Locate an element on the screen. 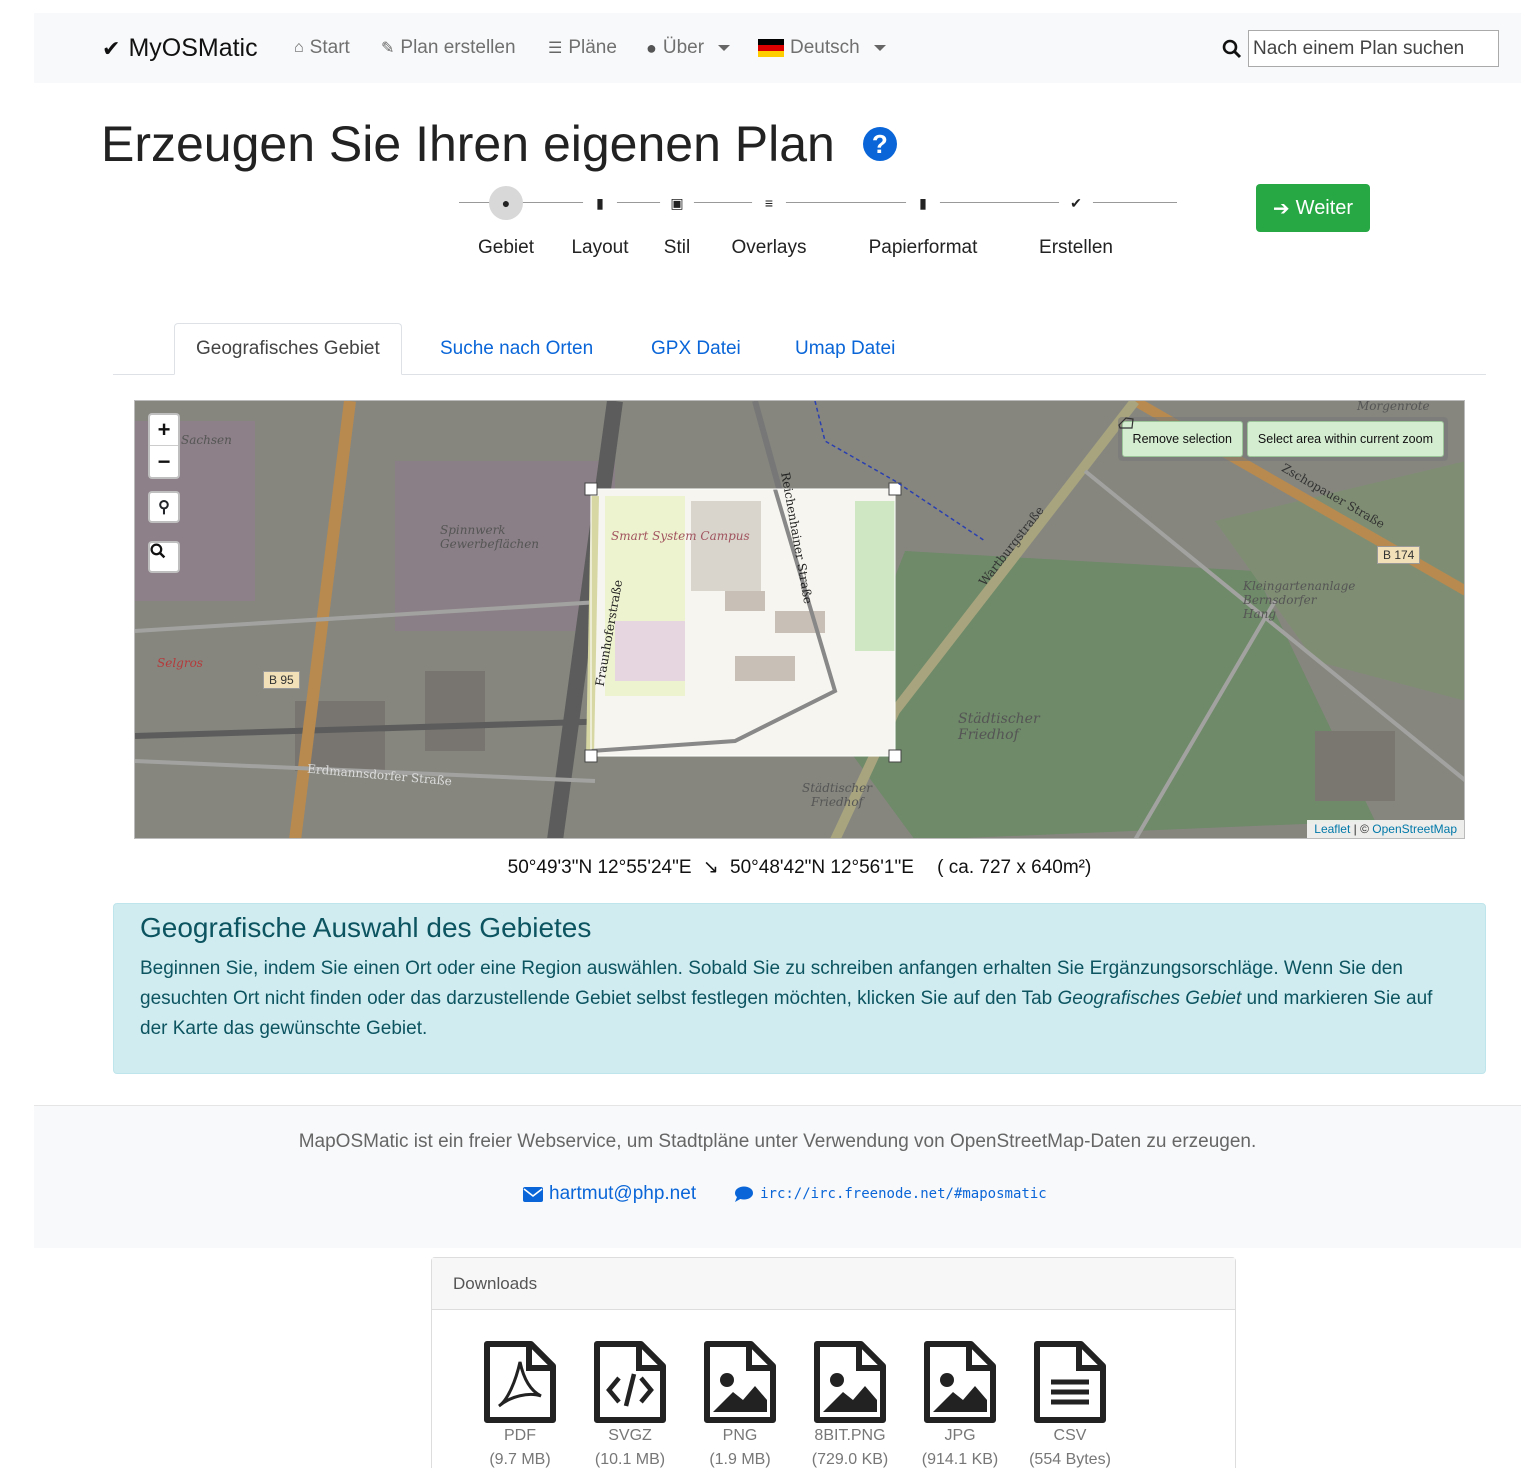 Image resolution: width=1521 pixels, height=1468 pixels. download-8bit-png: 8BIT.PNG (729.0 KB) is located at coordinates (850, 1404).